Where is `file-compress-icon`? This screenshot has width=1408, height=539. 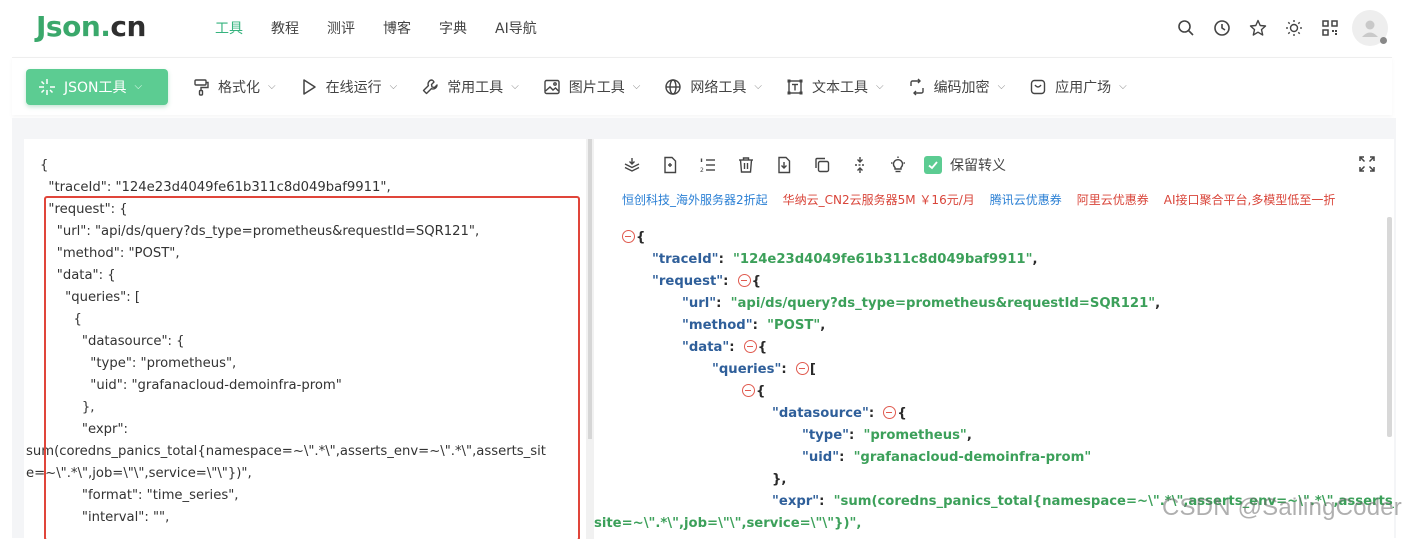
file-compress-icon is located at coordinates (670, 165).